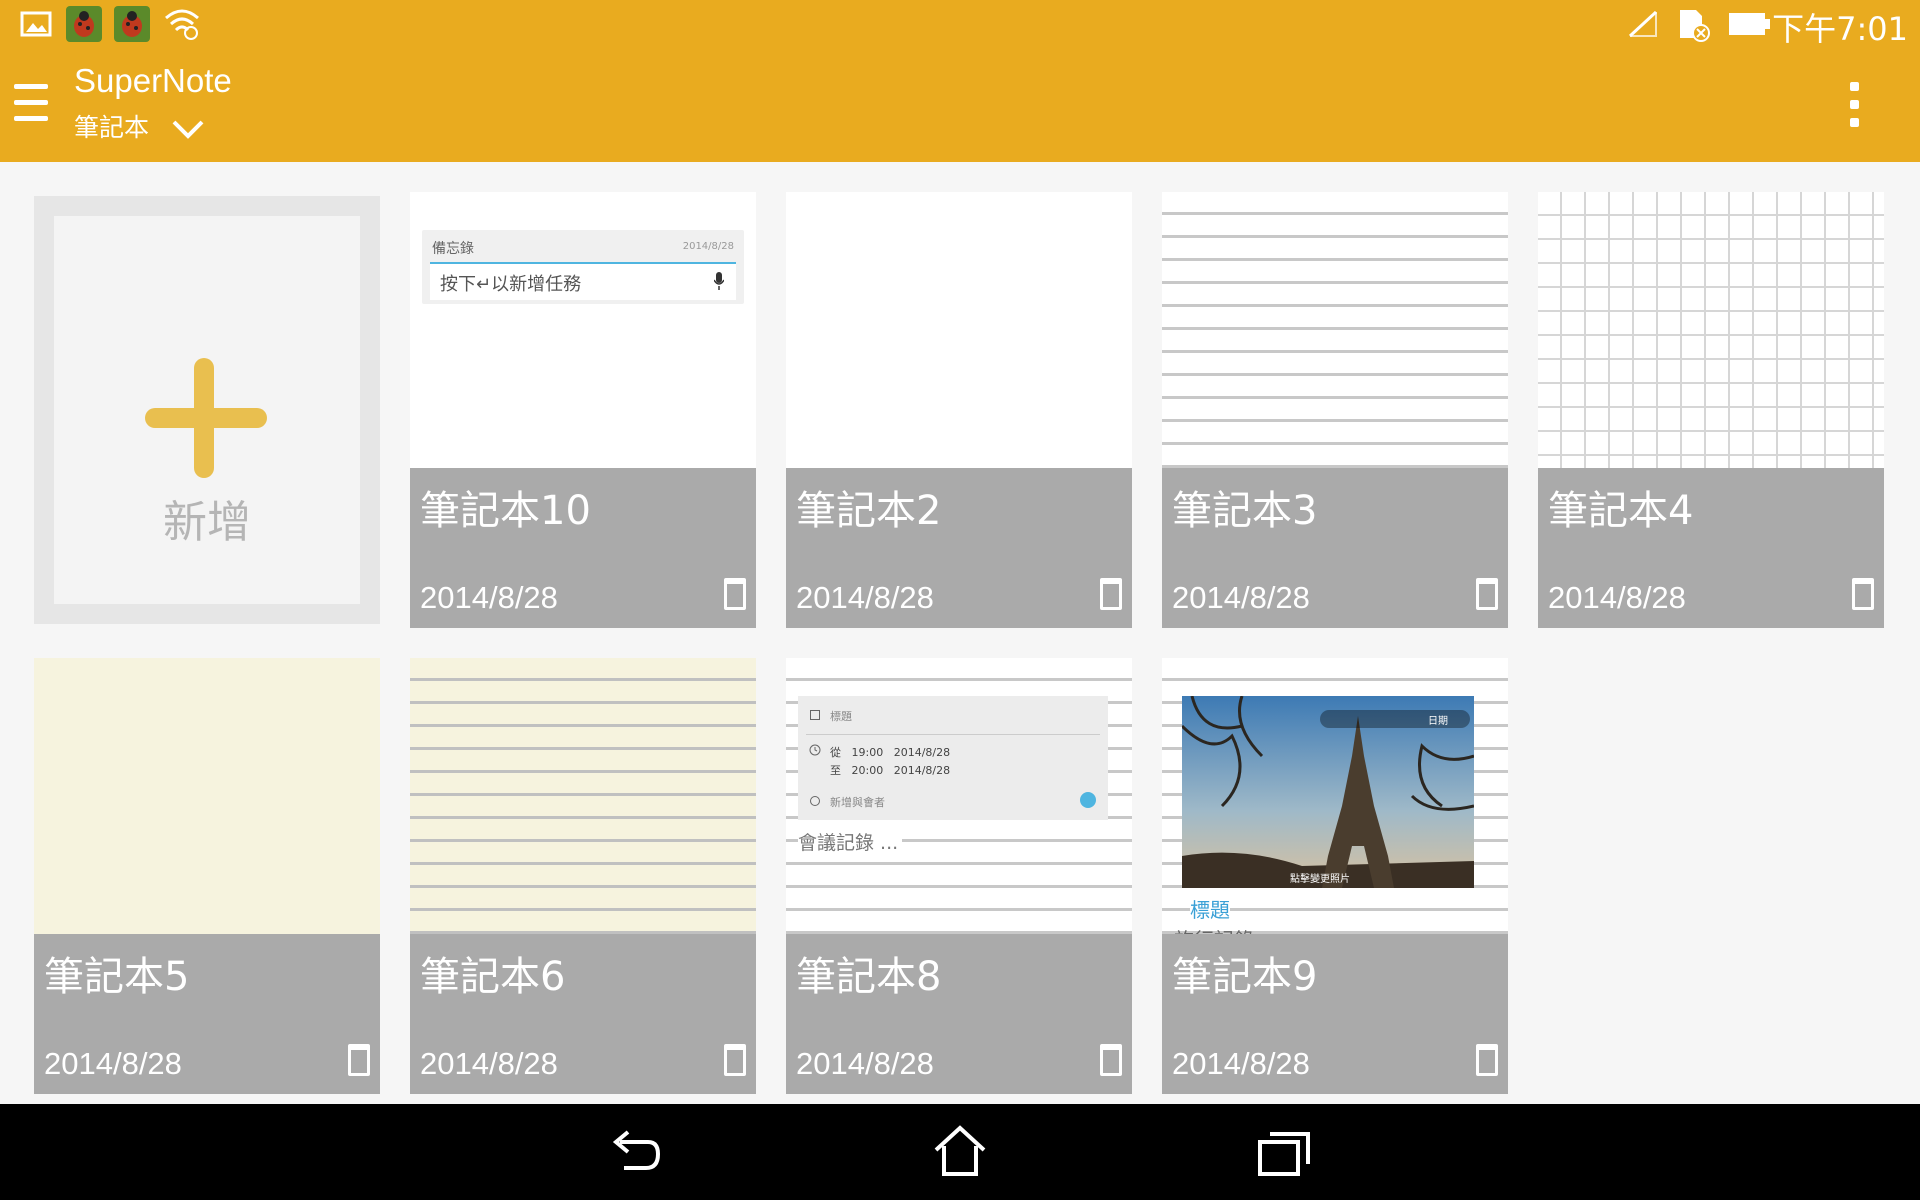 The image size is (1920, 1200). What do you see at coordinates (1284, 1152) in the screenshot?
I see `recents-icon` at bounding box center [1284, 1152].